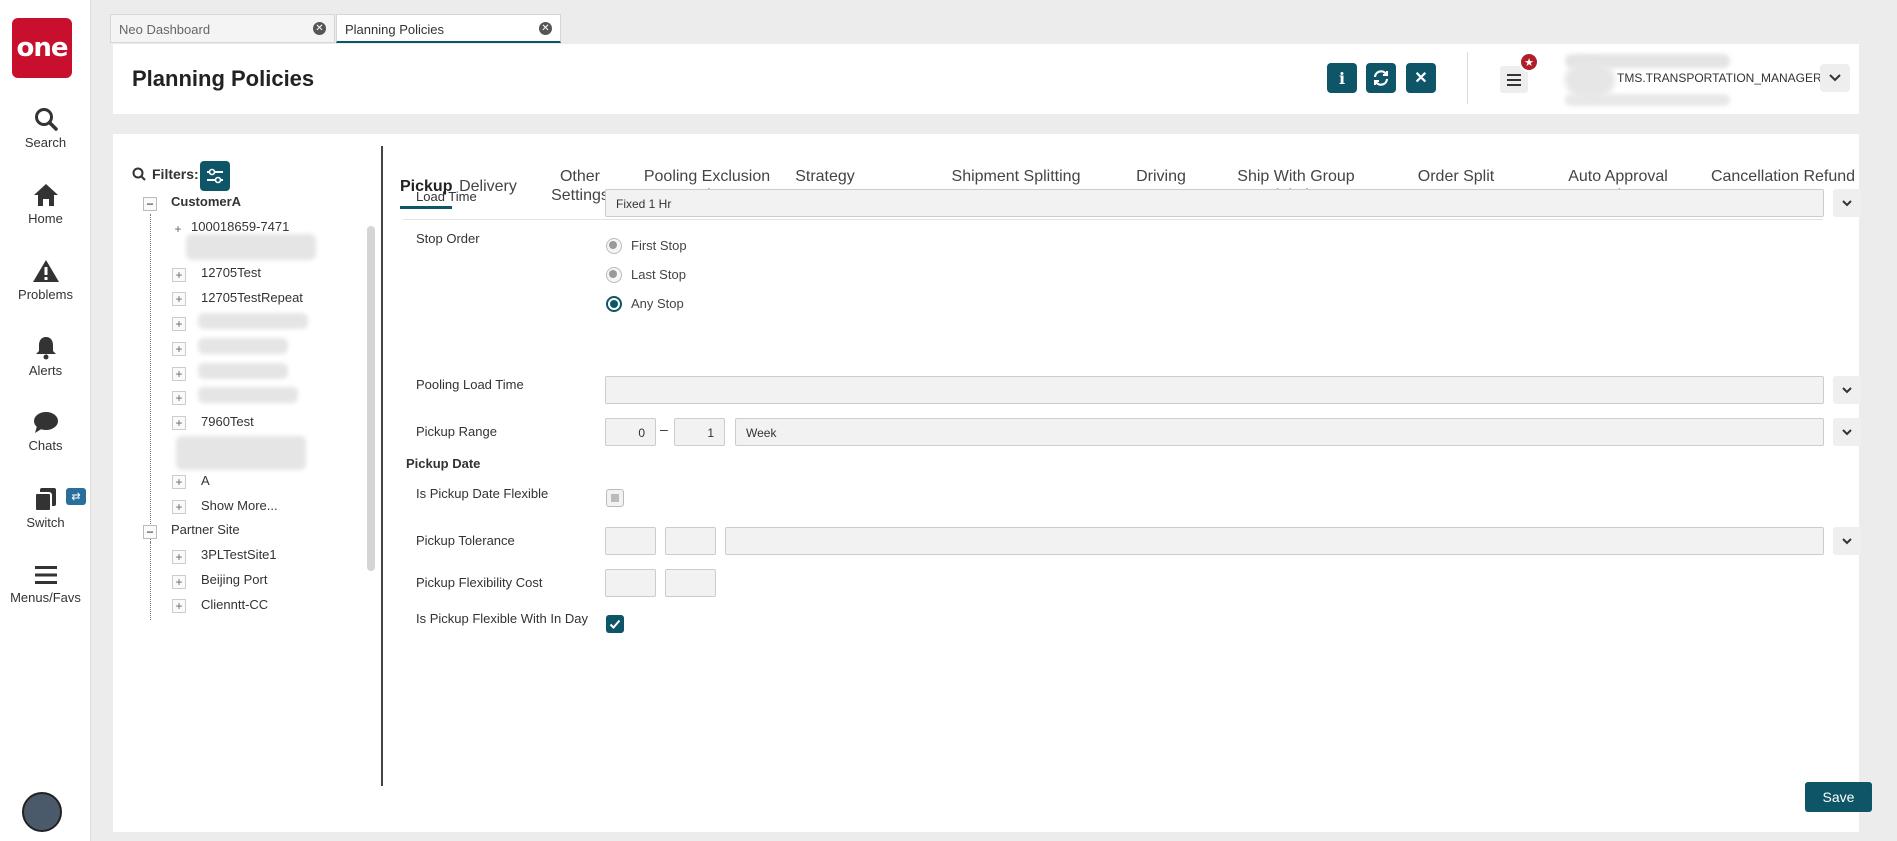 This screenshot has width=1897, height=841. What do you see at coordinates (45, 195) in the screenshot?
I see `home-icon` at bounding box center [45, 195].